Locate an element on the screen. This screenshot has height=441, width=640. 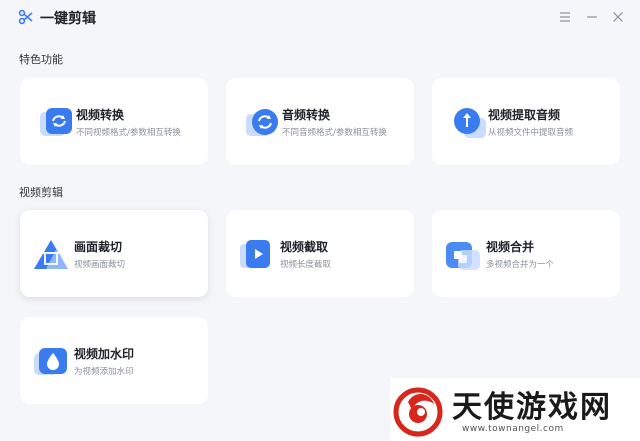
card-desc: 不同视频格式/参数相互转换 is located at coordinates (128, 133).